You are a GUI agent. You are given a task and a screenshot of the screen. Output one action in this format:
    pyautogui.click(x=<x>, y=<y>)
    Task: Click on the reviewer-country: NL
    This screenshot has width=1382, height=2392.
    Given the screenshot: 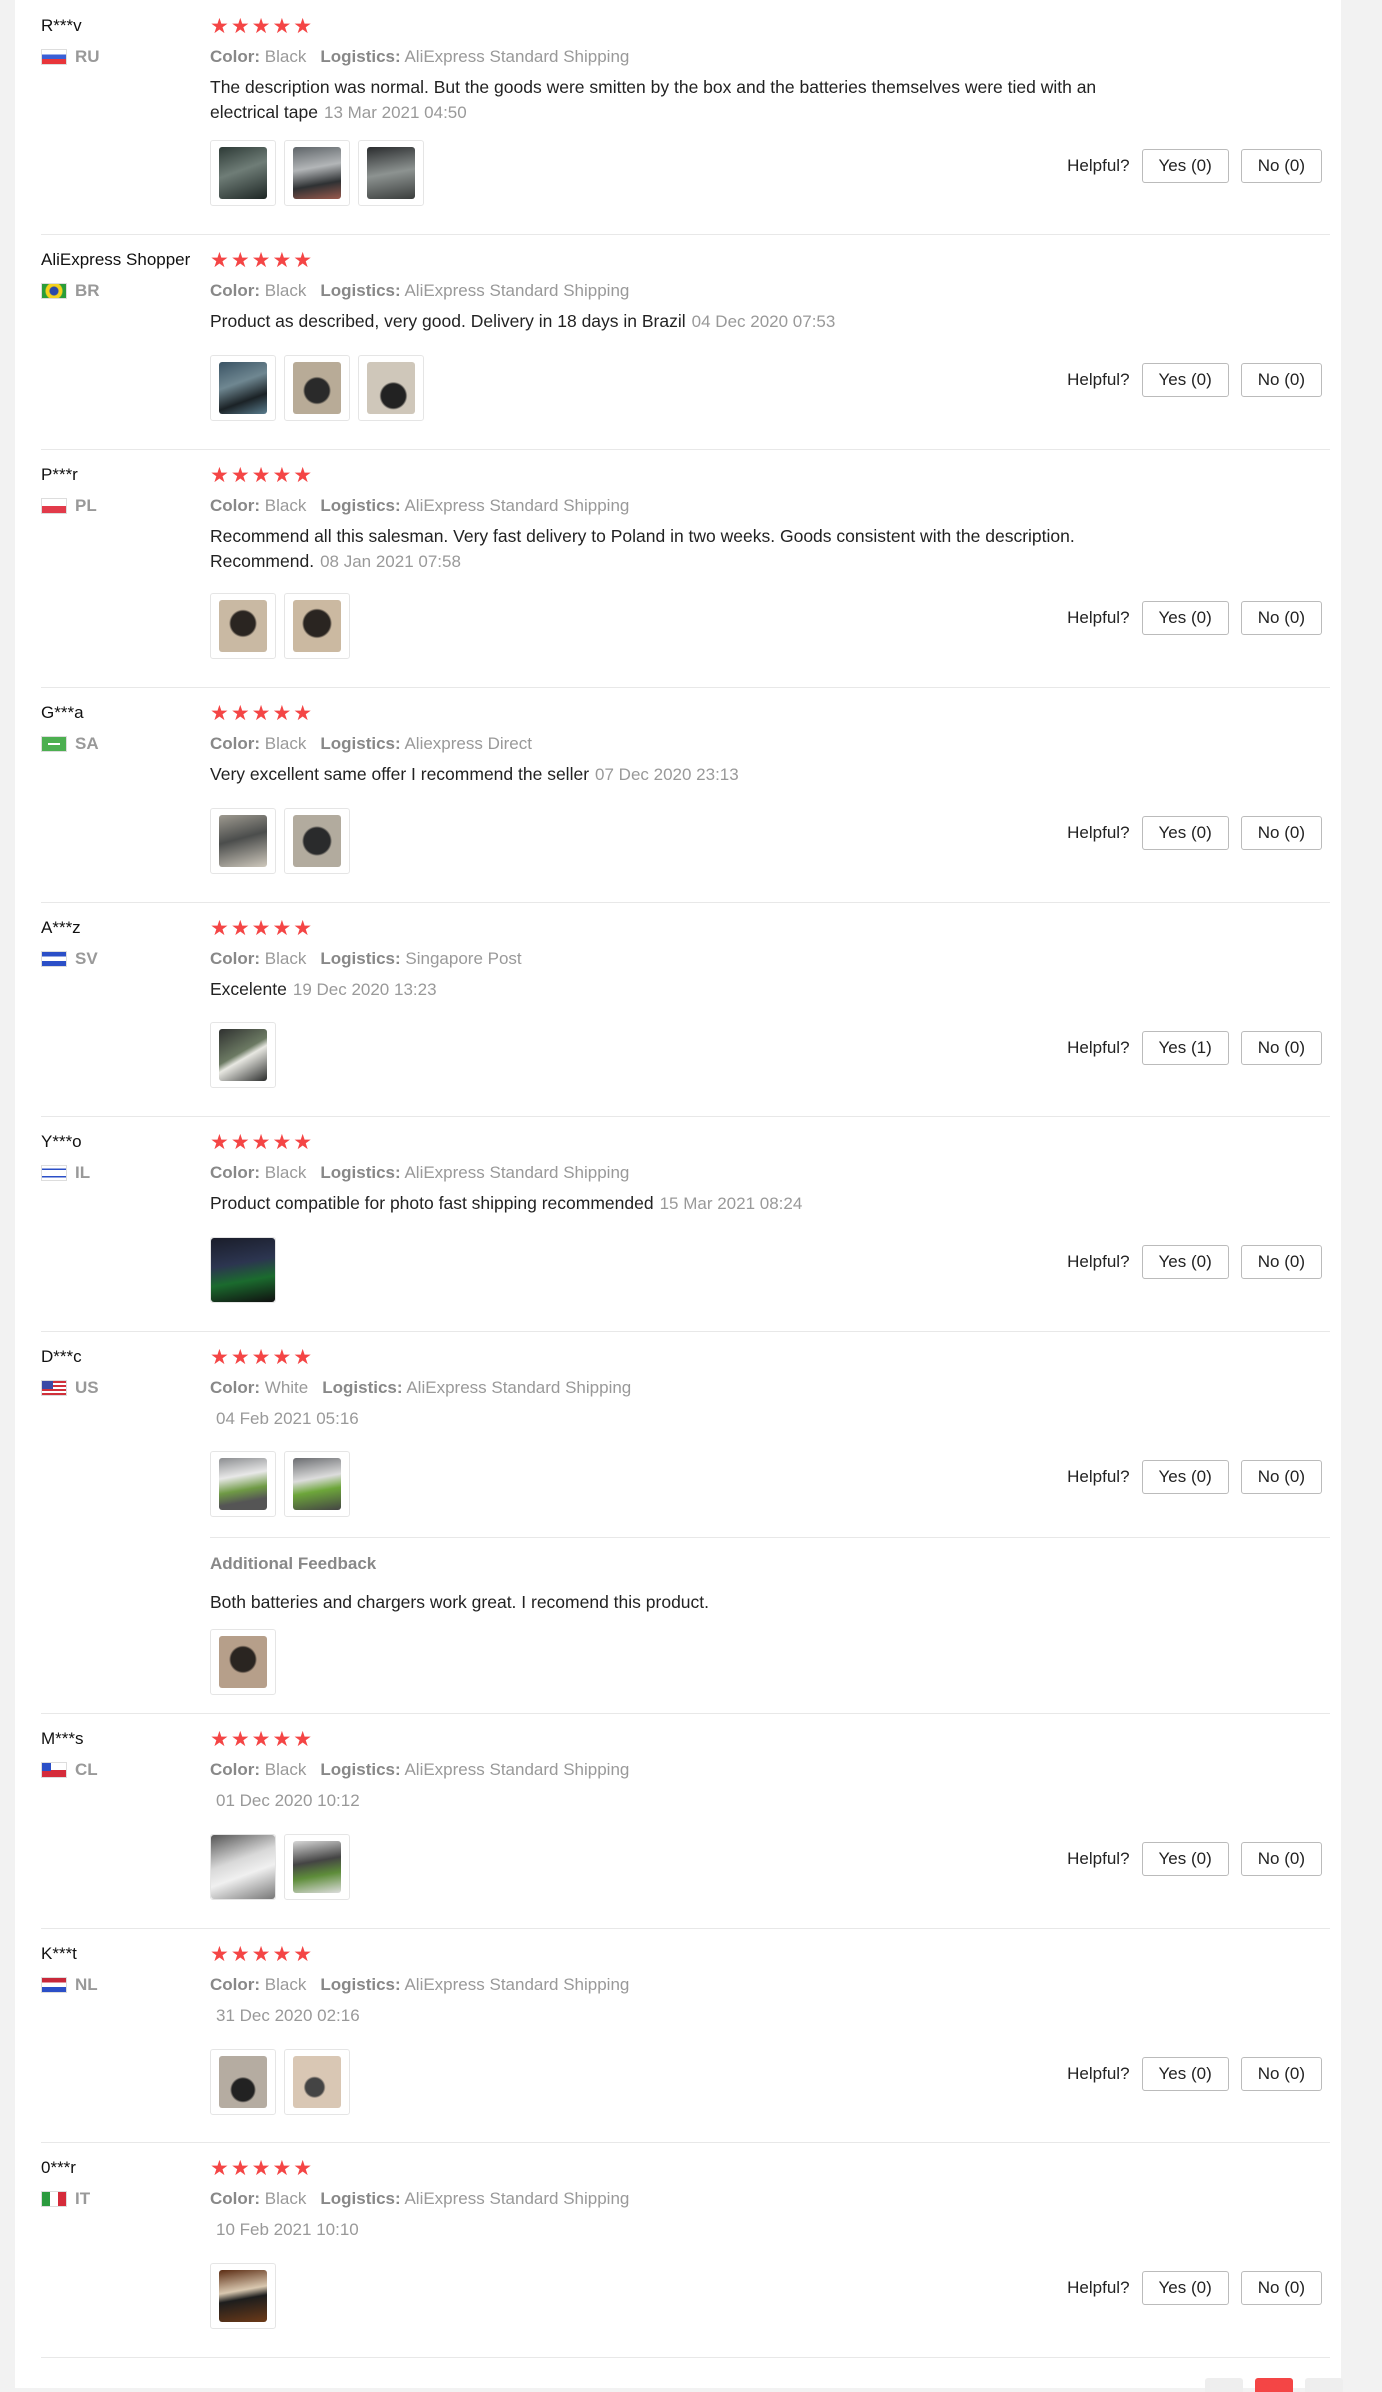 What is the action you would take?
    pyautogui.click(x=126, y=1985)
    